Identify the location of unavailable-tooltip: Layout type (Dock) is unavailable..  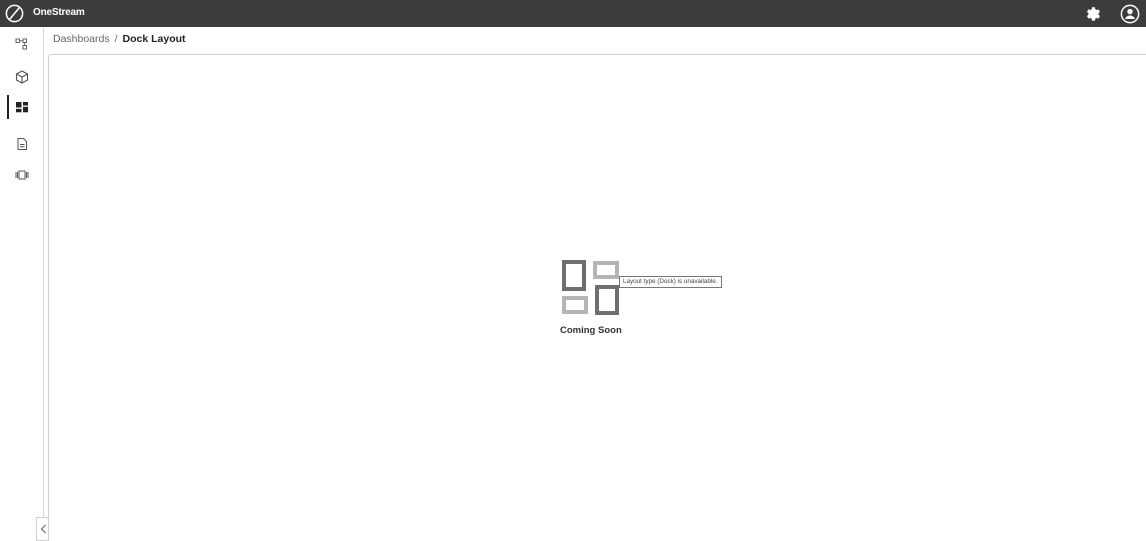
(670, 282).